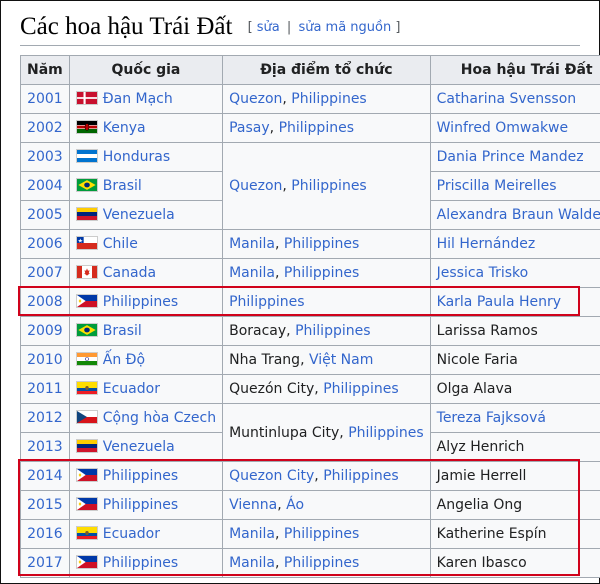  What do you see at coordinates (45, 186) in the screenshot?
I see `year-link: 2004` at bounding box center [45, 186].